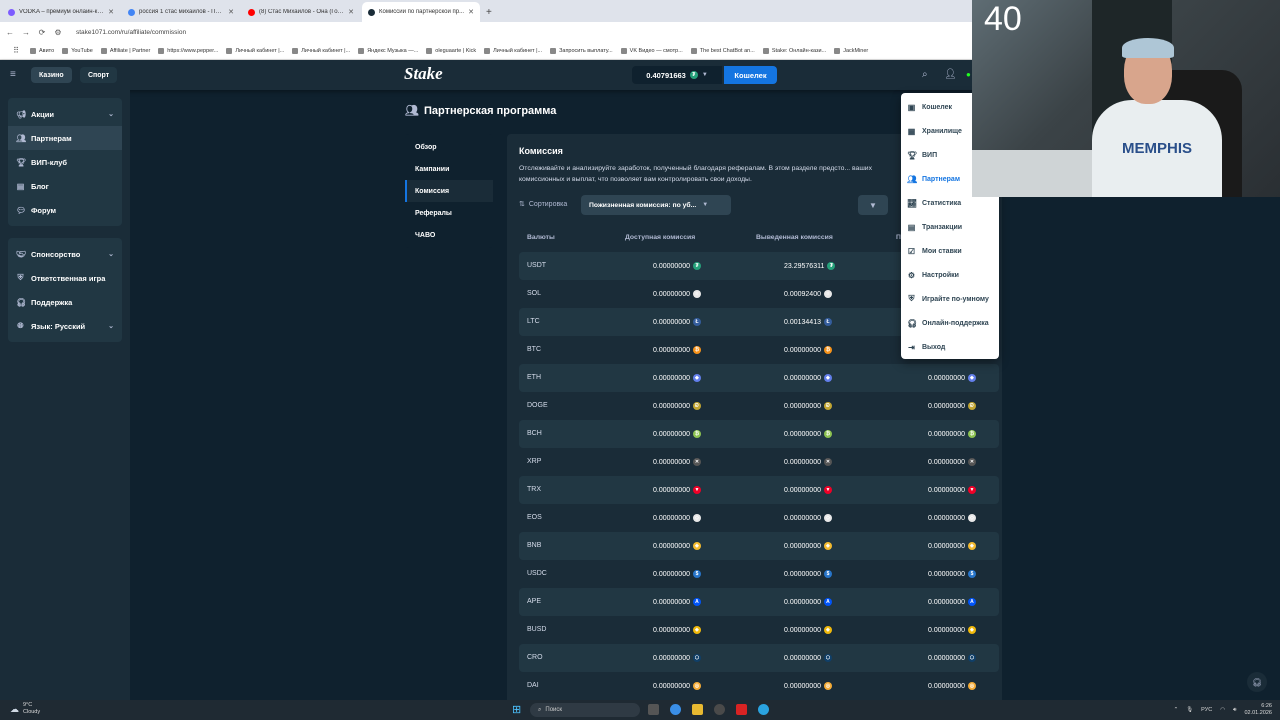 The width and height of the screenshot is (1280, 720). What do you see at coordinates (1206, 710) in the screenshot?
I see `lang-indicator: РУС` at bounding box center [1206, 710].